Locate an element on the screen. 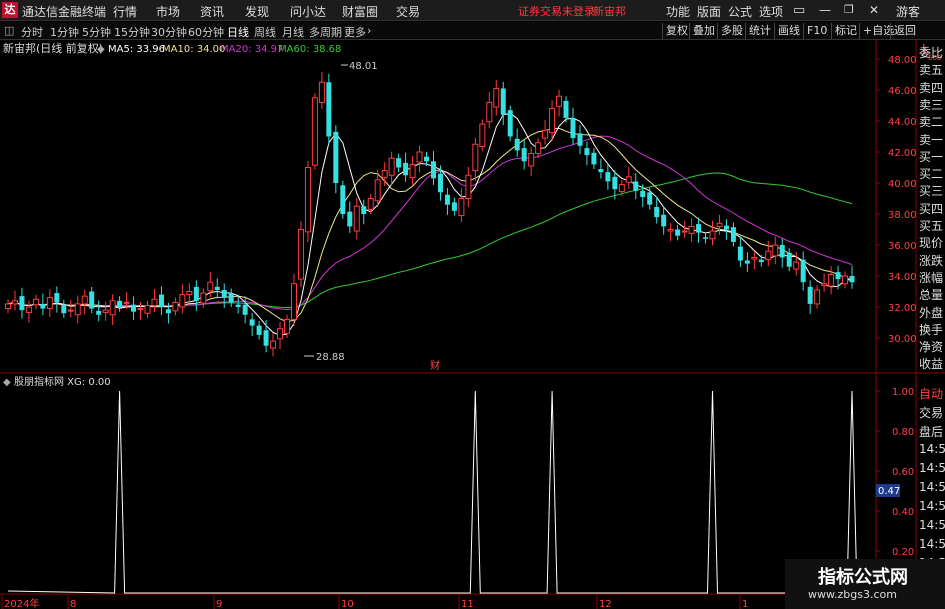  low-price-label: 28.88 is located at coordinates (330, 357).